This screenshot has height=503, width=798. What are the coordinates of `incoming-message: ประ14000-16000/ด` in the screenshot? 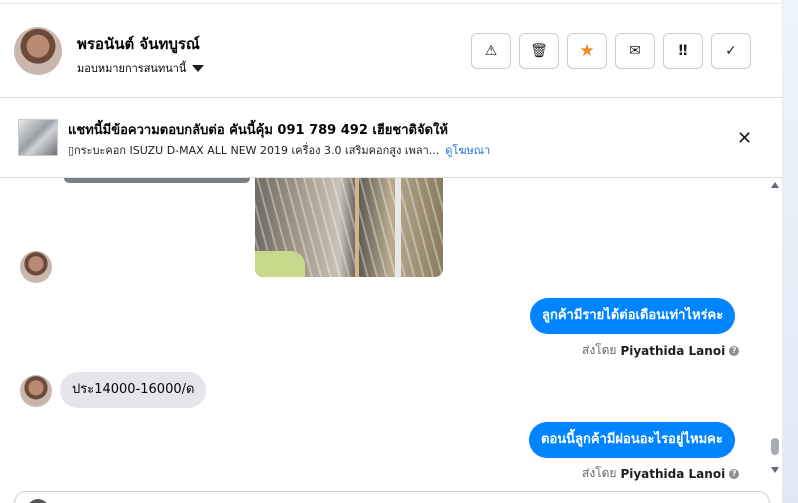 It's located at (133, 390).